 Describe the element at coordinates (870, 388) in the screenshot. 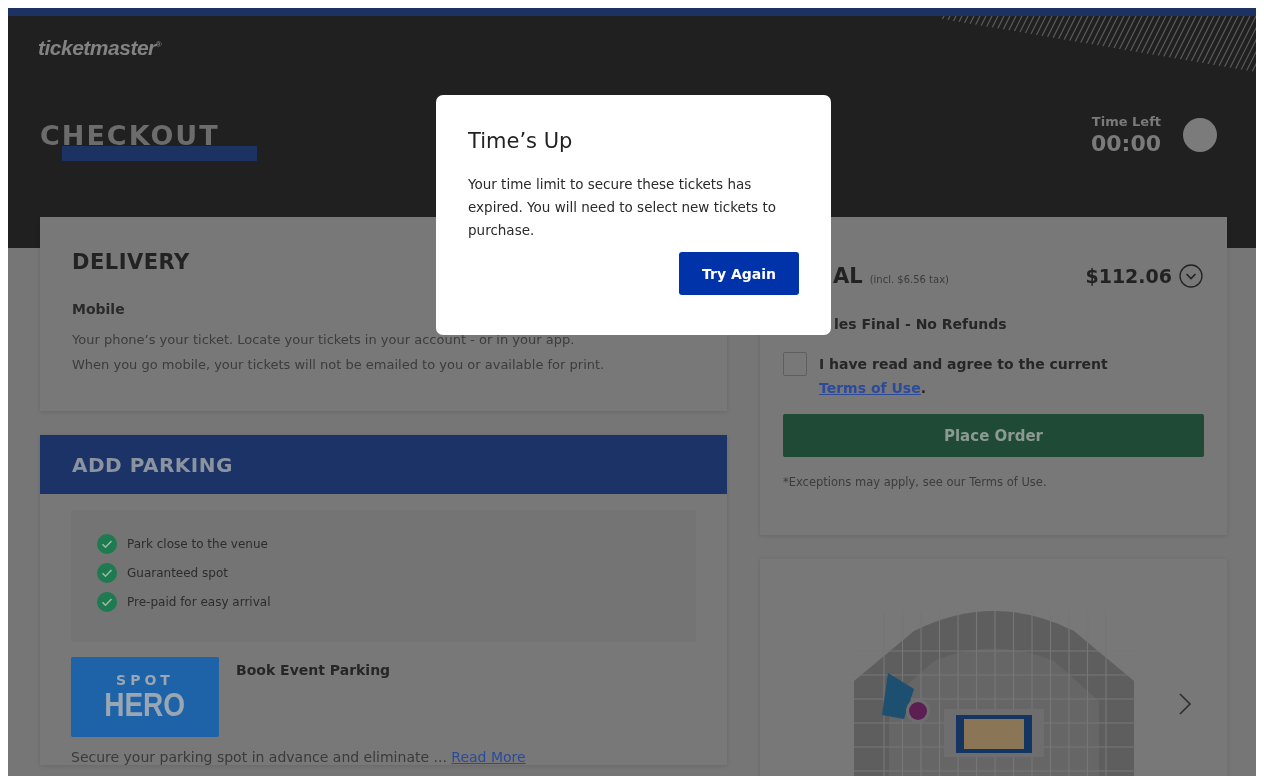

I see `terms-link: Terms of Use` at that location.